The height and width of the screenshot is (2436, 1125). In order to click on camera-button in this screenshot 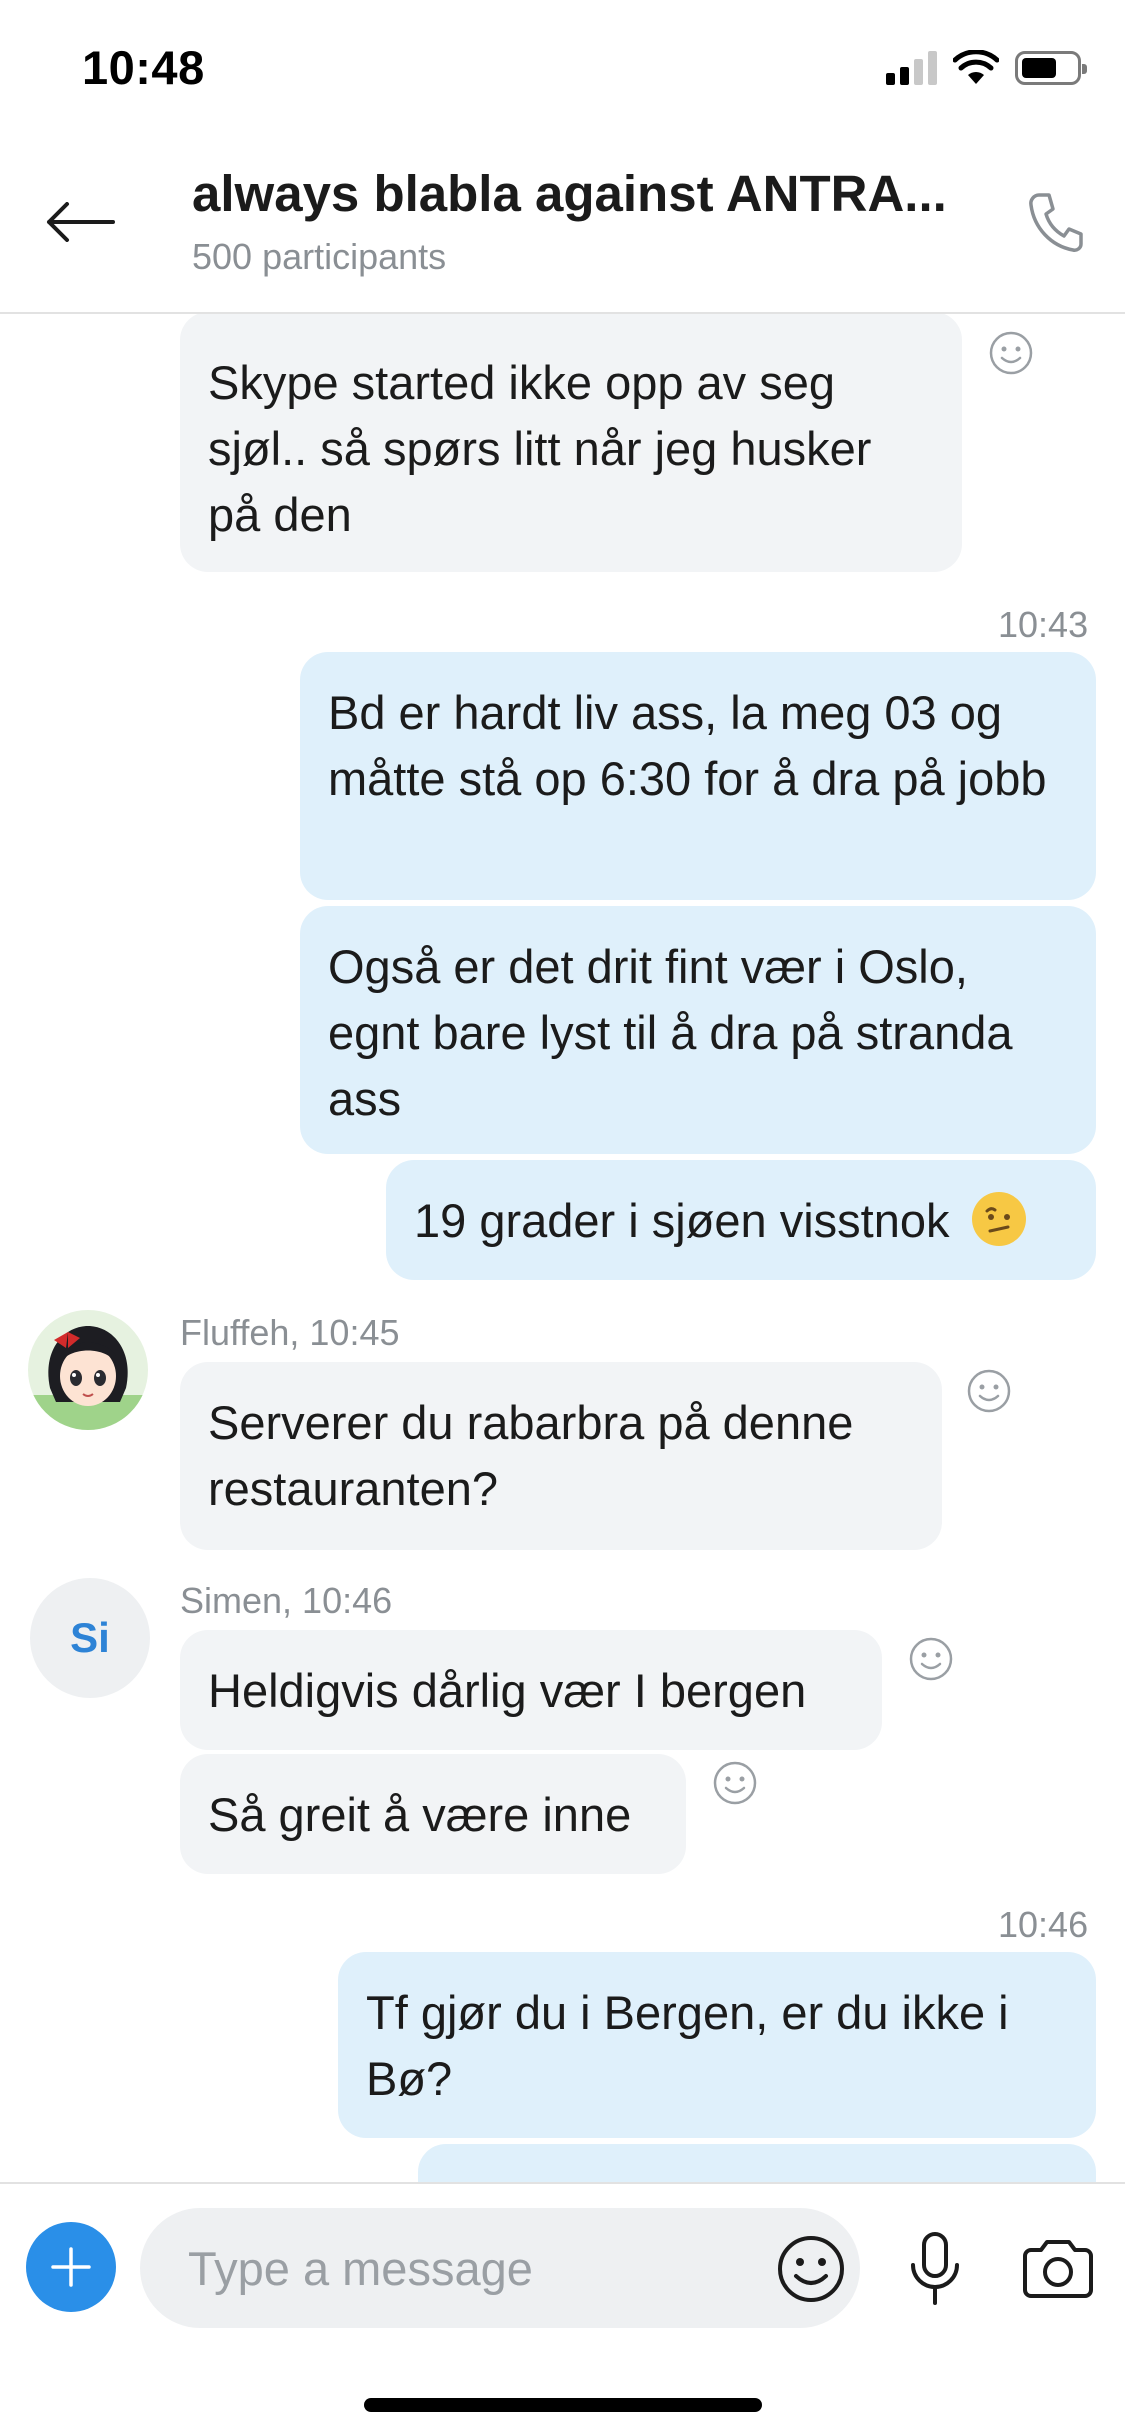, I will do `click(1058, 2269)`.